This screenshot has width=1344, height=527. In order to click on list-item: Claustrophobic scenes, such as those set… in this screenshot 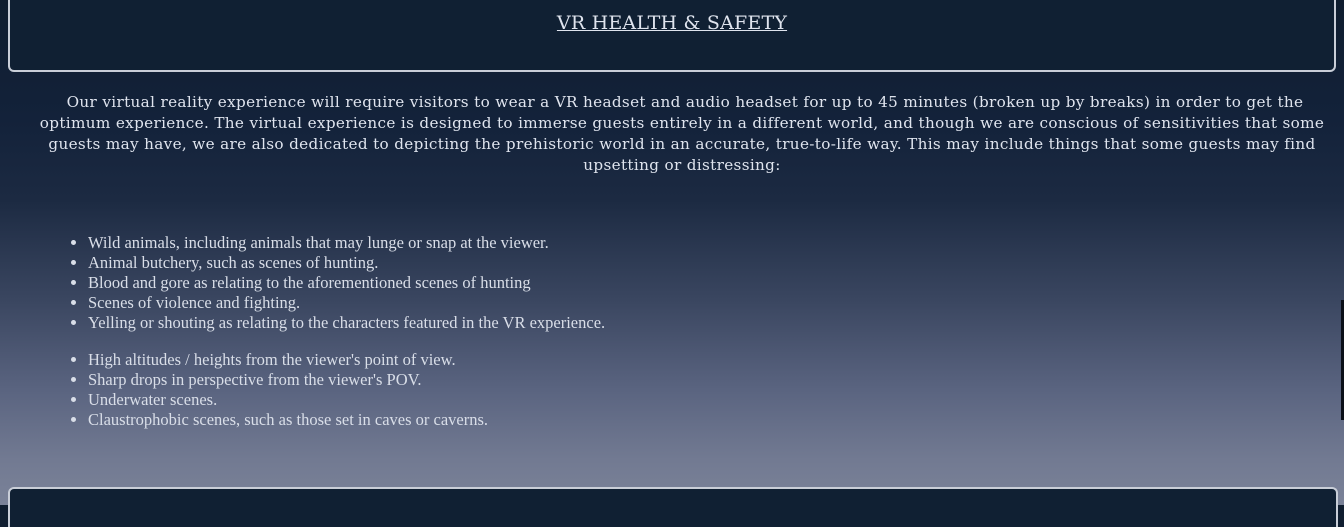, I will do `click(288, 420)`.